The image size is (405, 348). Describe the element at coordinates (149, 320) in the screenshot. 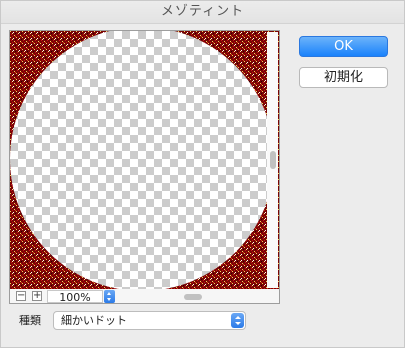

I see `type-select: 細かいドット` at that location.